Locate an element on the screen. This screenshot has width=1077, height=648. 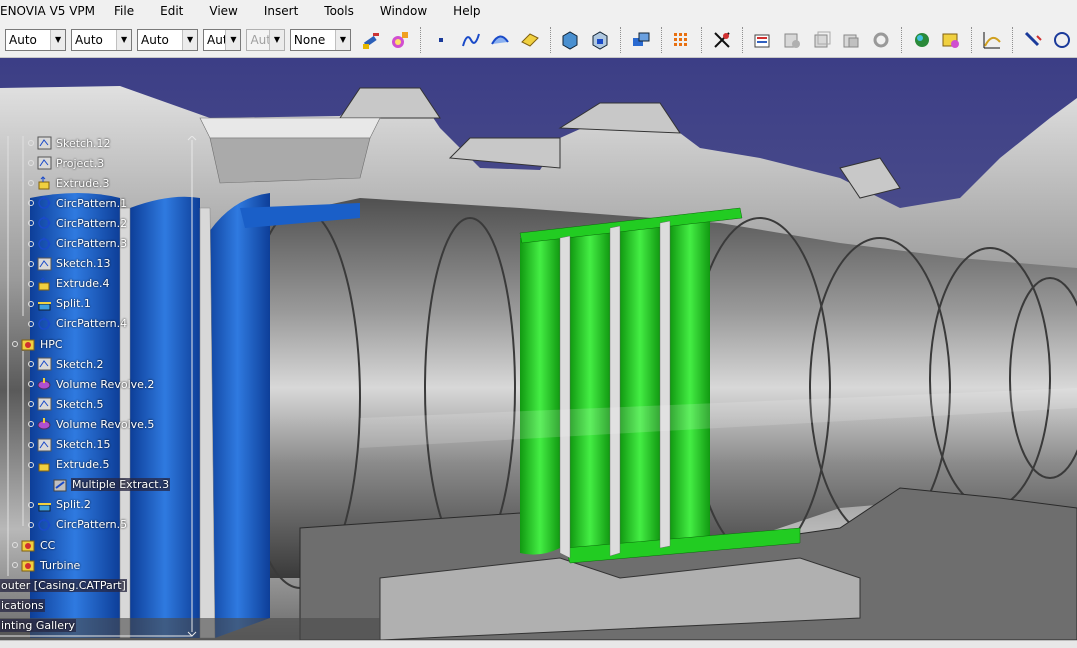
tree-item: inting Gallery is located at coordinates (38, 625).